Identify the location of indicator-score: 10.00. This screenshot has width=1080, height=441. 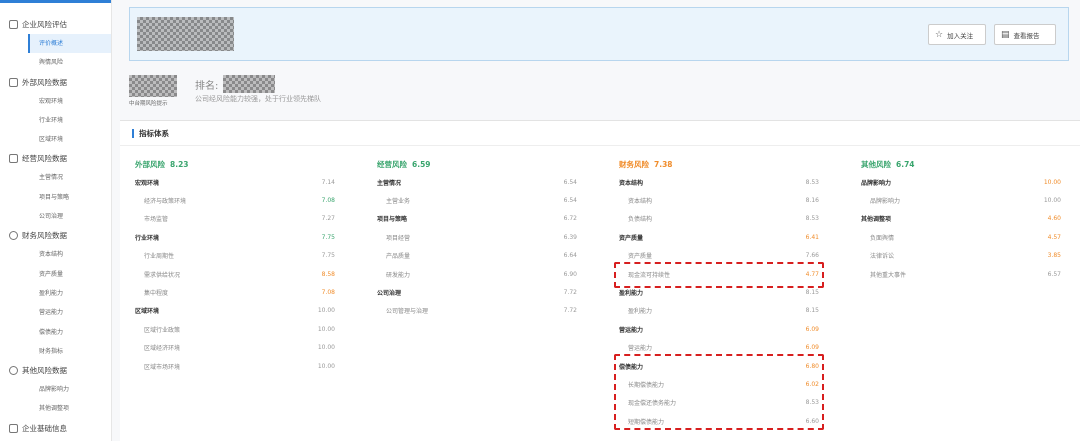
(326, 311).